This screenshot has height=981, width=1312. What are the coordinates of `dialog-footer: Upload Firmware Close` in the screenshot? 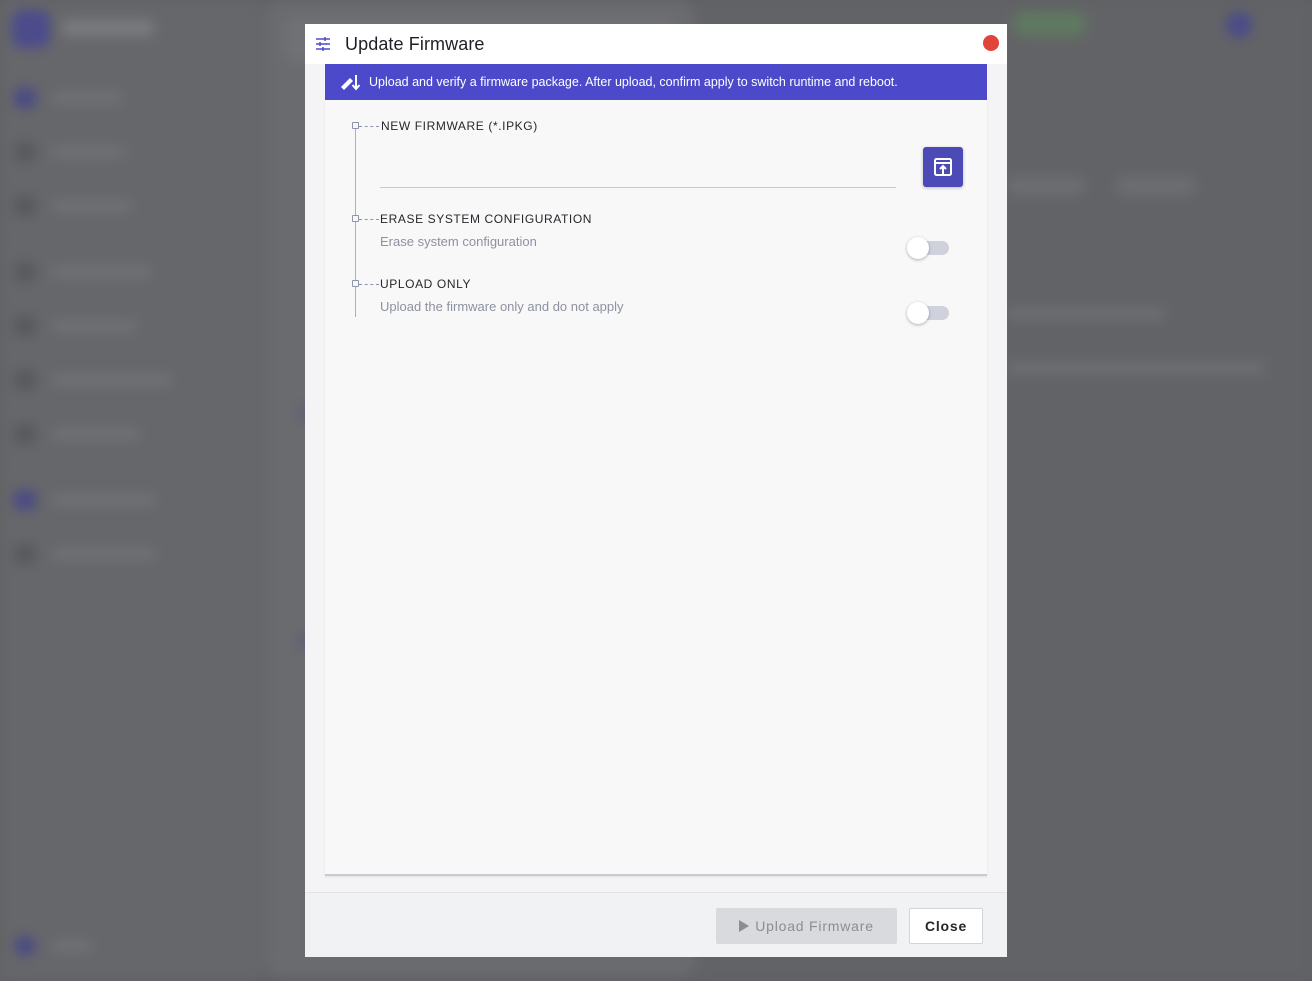 It's located at (656, 924).